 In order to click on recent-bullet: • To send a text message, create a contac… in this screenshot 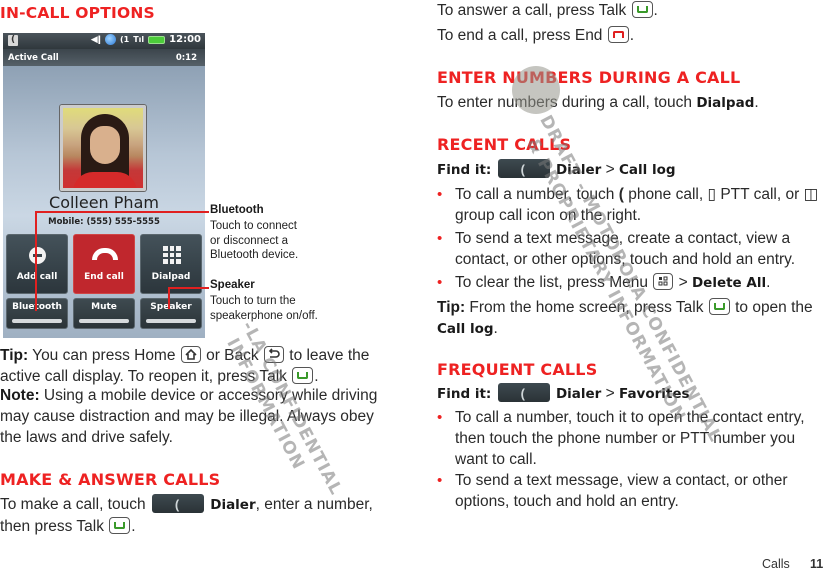, I will do `click(616, 249)`.